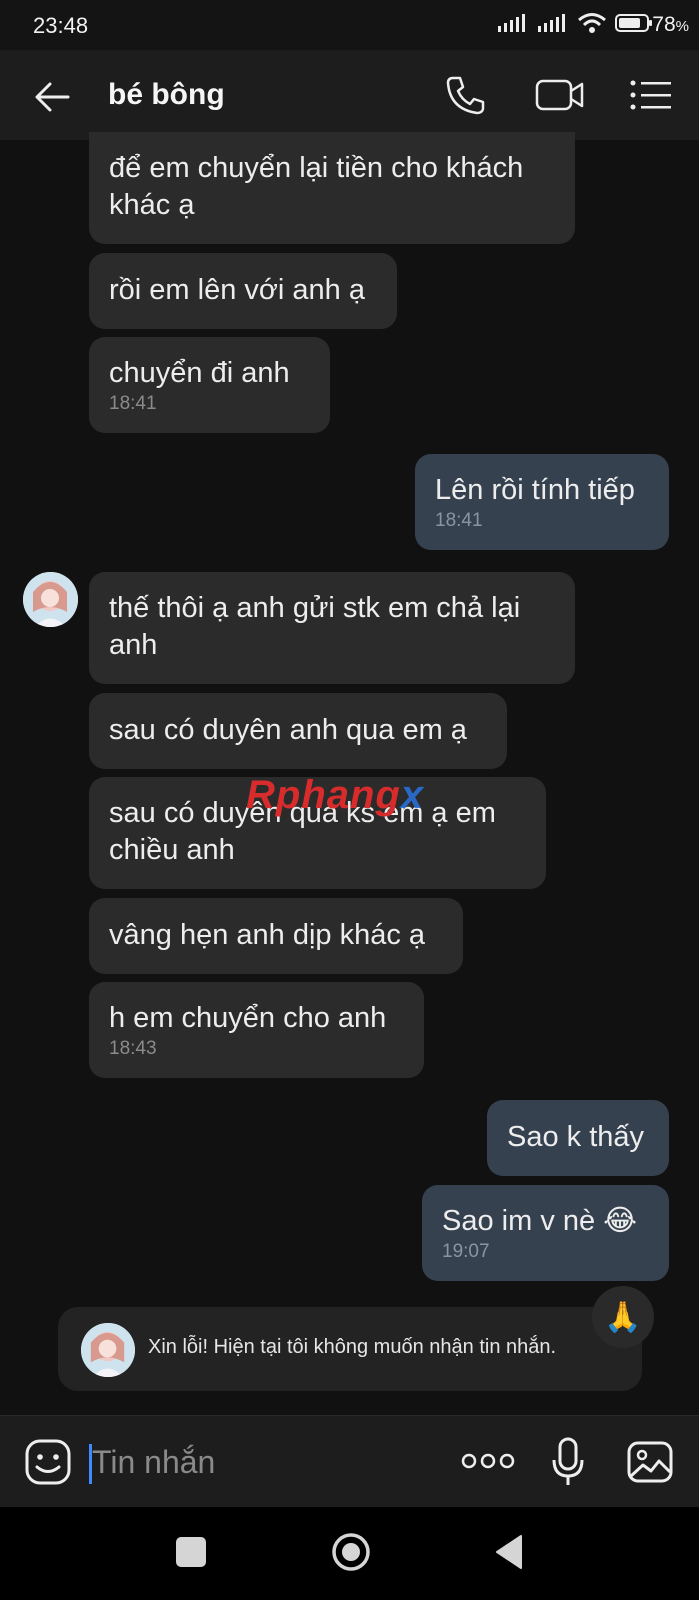  I want to click on status-time: 23:48, so click(61, 25).